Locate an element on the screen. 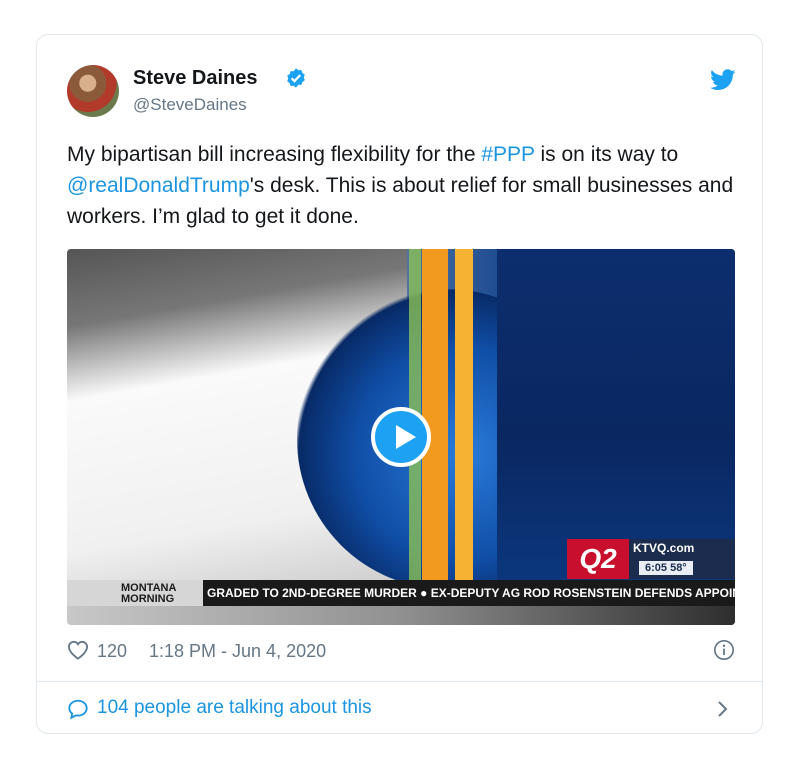 The height and width of the screenshot is (772, 800). verified-badge-icon is located at coordinates (296, 78).